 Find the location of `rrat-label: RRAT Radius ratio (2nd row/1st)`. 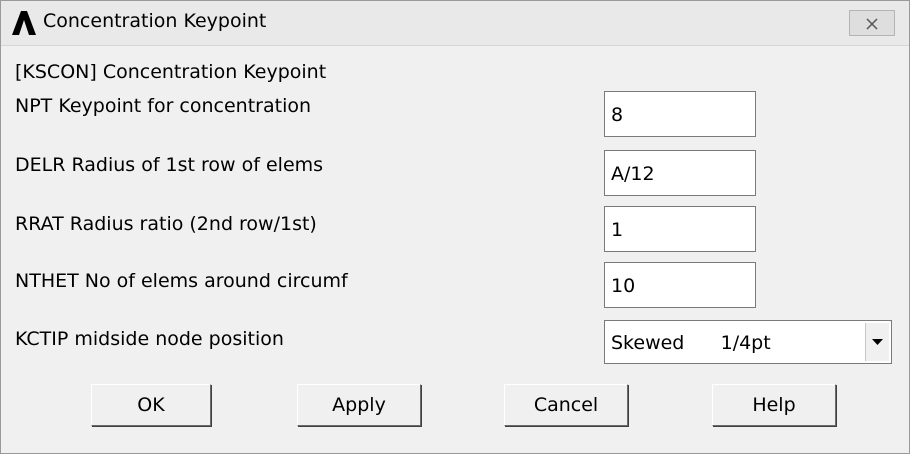

rrat-label: RRAT Radius ratio (2nd row/1st) is located at coordinates (166, 224).